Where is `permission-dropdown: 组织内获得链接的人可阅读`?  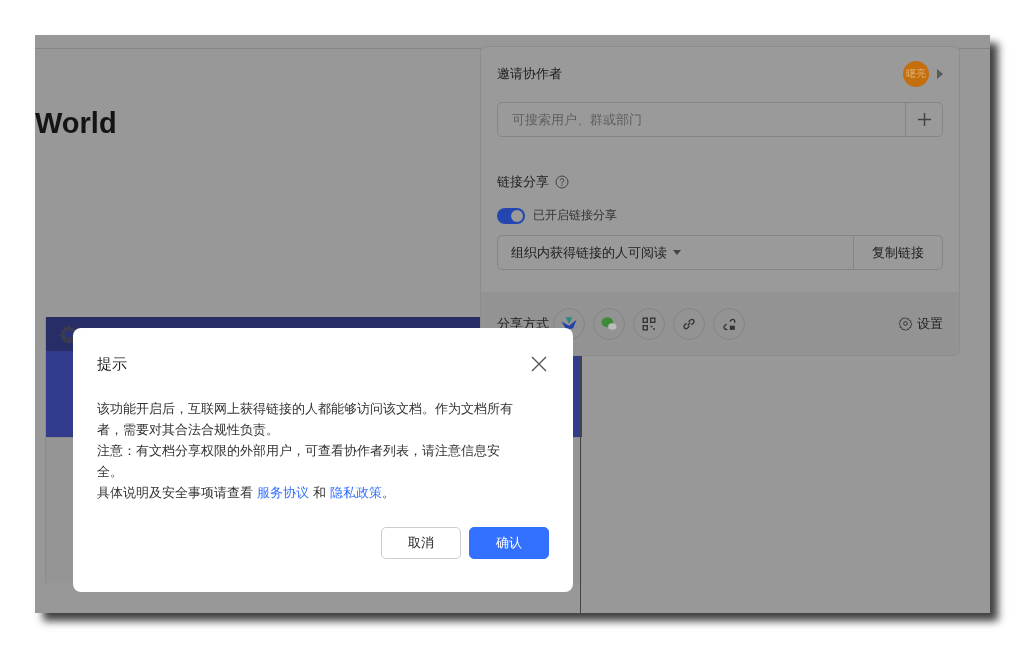 permission-dropdown: 组织内获得链接的人可阅读 is located at coordinates (675, 252).